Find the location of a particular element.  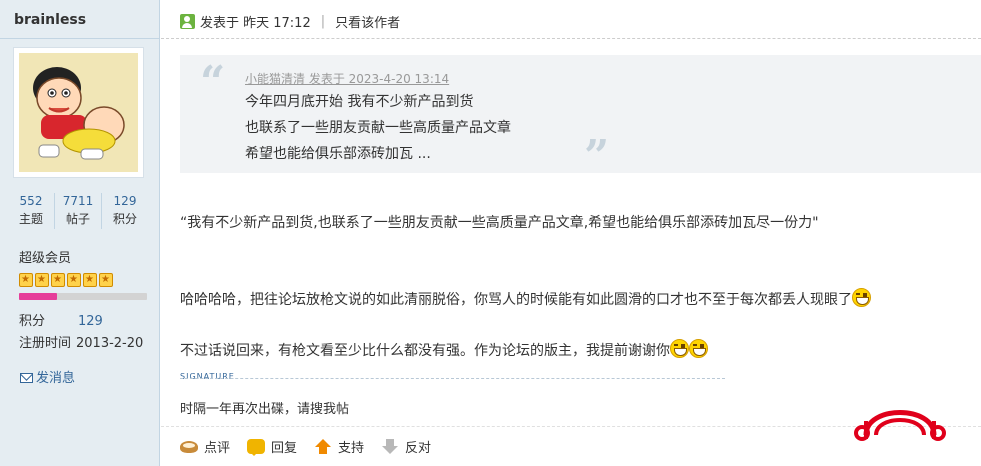

oppose-button: 反对 is located at coordinates (406, 446).